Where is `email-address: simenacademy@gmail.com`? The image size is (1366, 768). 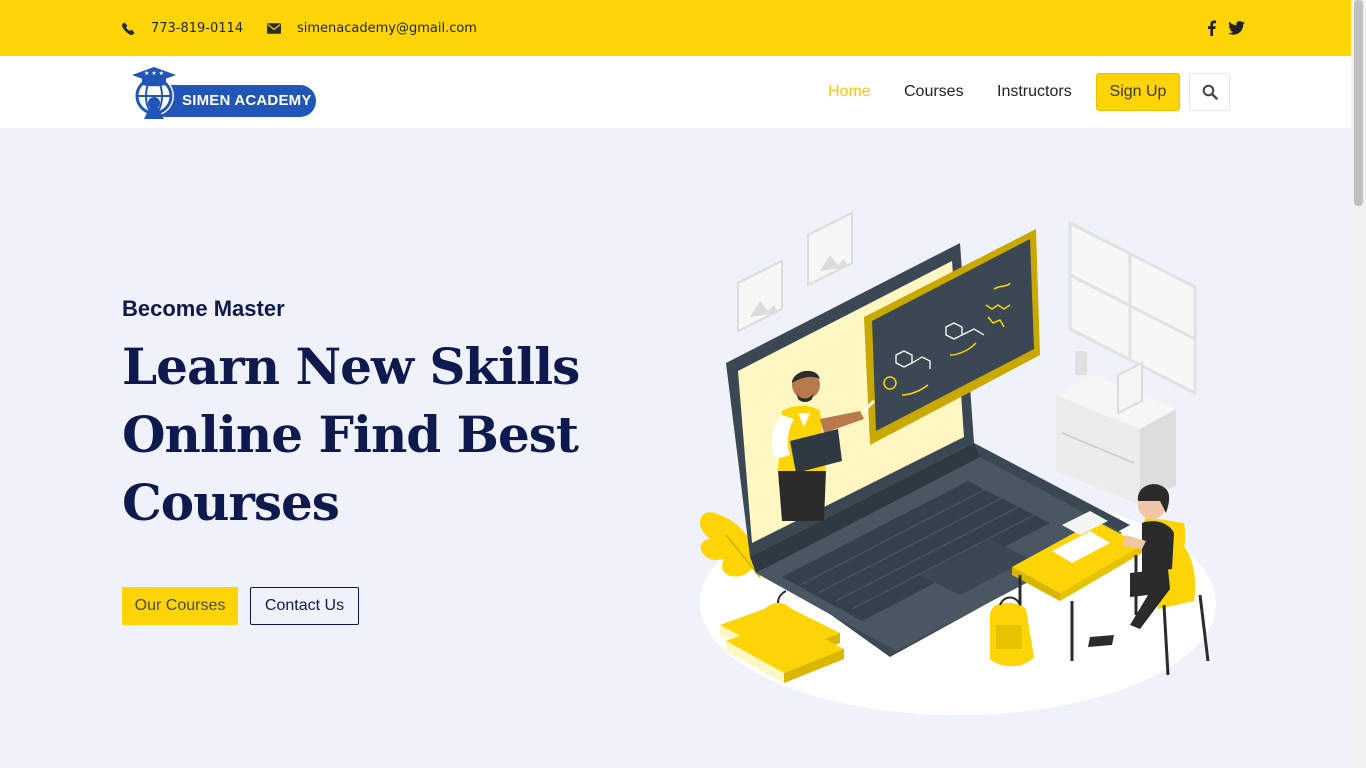 email-address: simenacademy@gmail.com is located at coordinates (387, 28).